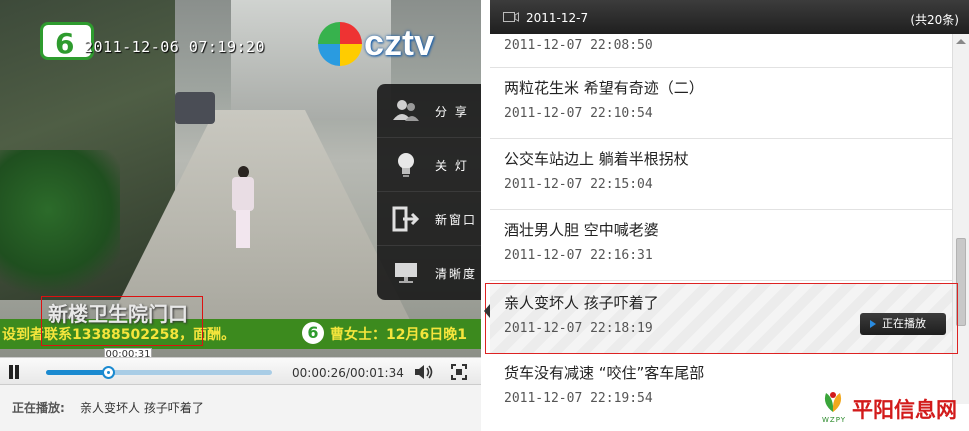  What do you see at coordinates (429, 273) in the screenshot?
I see `menu-clarity-button: 清晰度` at bounding box center [429, 273].